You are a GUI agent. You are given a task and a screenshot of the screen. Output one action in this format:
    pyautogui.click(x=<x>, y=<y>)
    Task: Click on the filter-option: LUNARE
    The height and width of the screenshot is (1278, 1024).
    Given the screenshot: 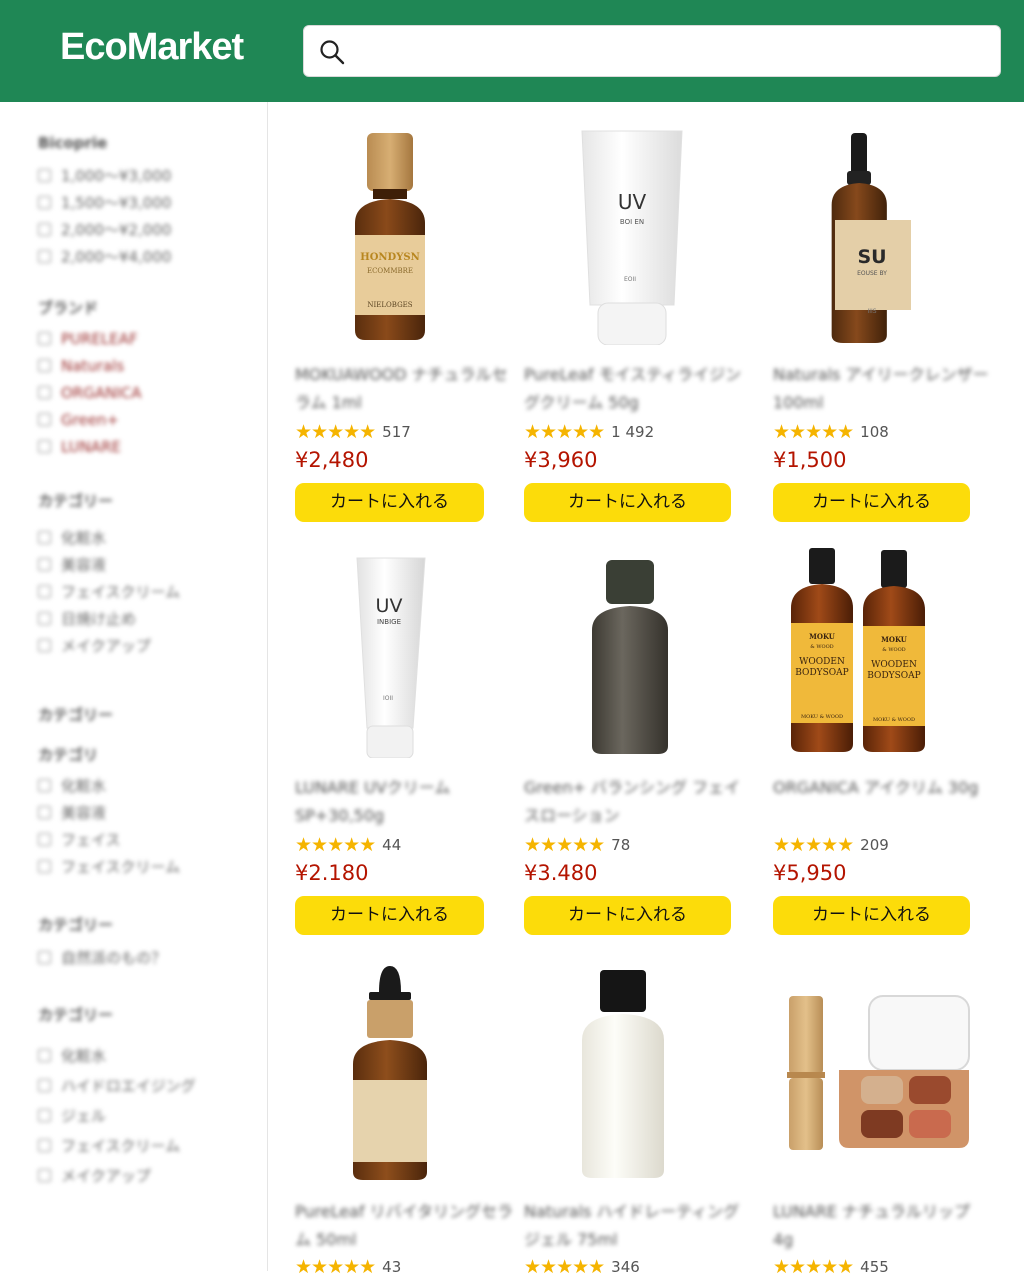 What is the action you would take?
    pyautogui.click(x=90, y=446)
    